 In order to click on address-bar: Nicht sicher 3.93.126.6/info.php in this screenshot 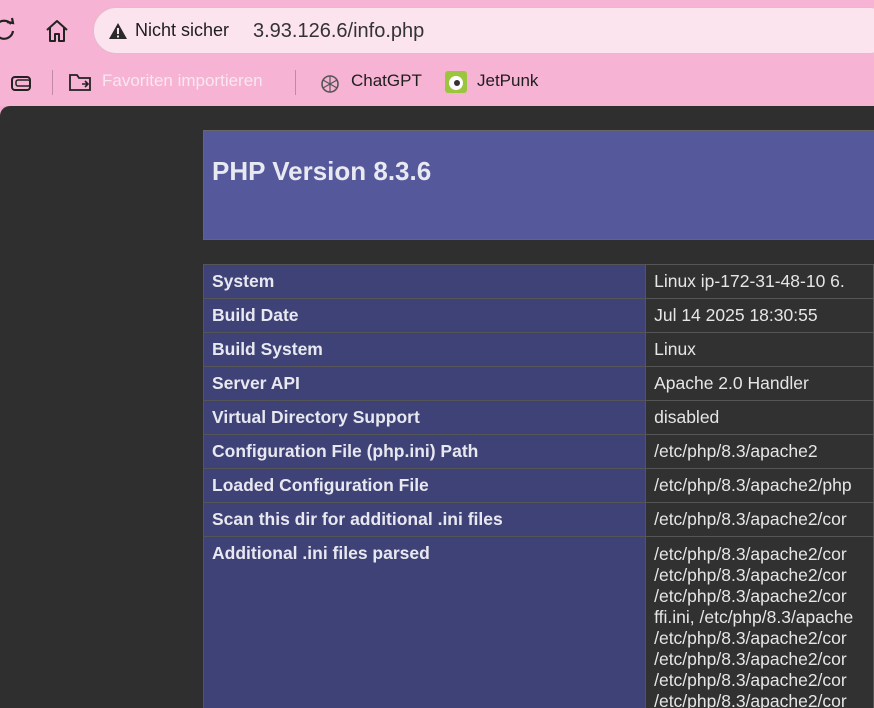, I will do `click(483, 30)`.